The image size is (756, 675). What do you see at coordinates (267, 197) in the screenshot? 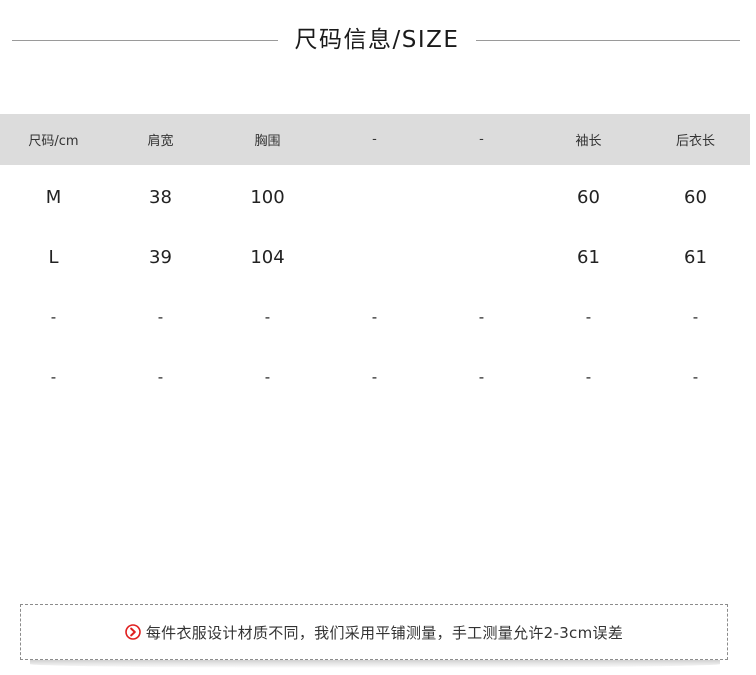
I see `table-cell: 100` at bounding box center [267, 197].